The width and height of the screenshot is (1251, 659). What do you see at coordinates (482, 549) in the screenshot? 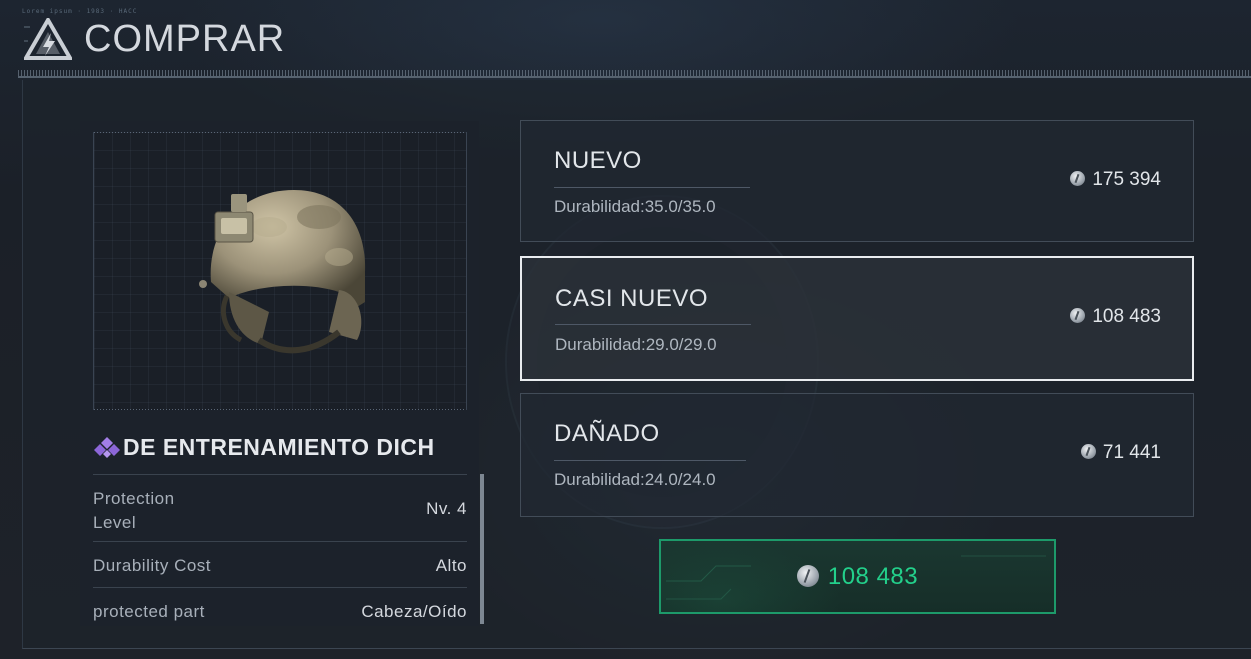
I see `stats-scrollbar` at bounding box center [482, 549].